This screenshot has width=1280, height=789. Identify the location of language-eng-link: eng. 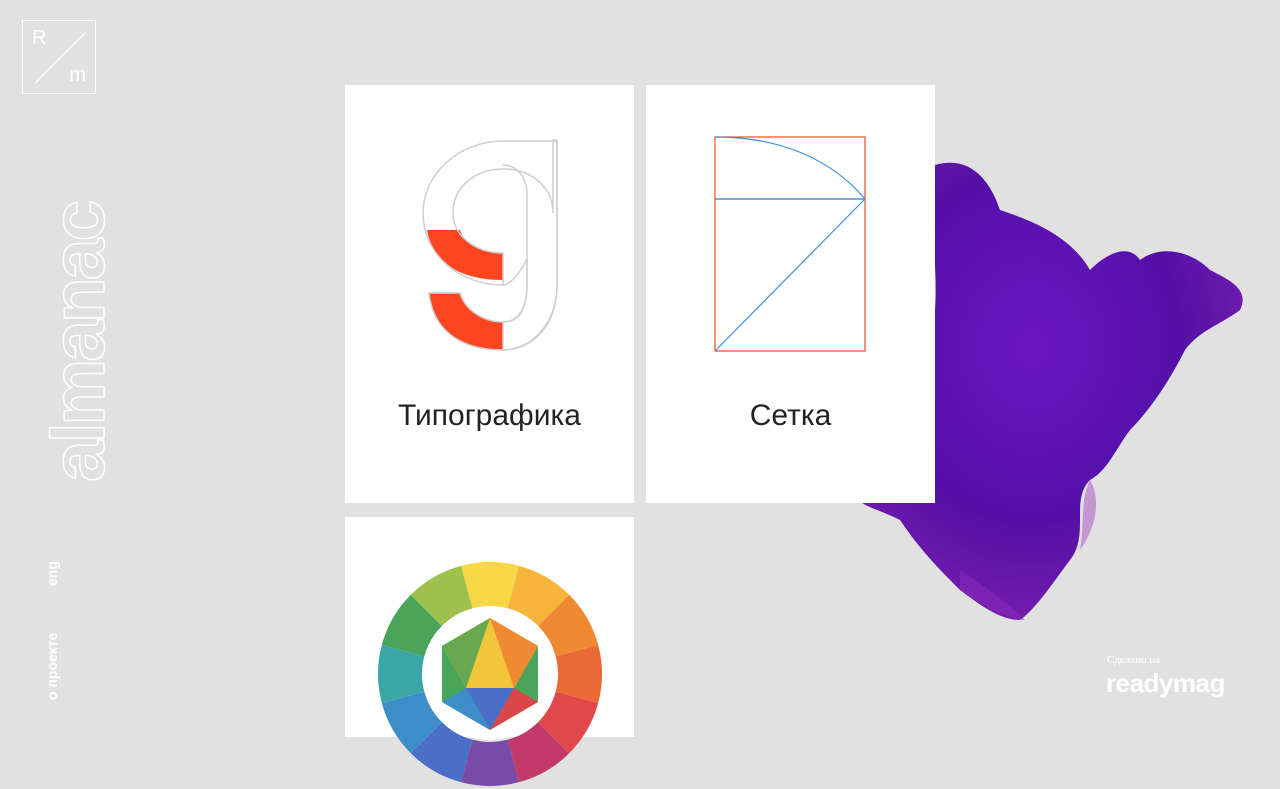
(52, 573).